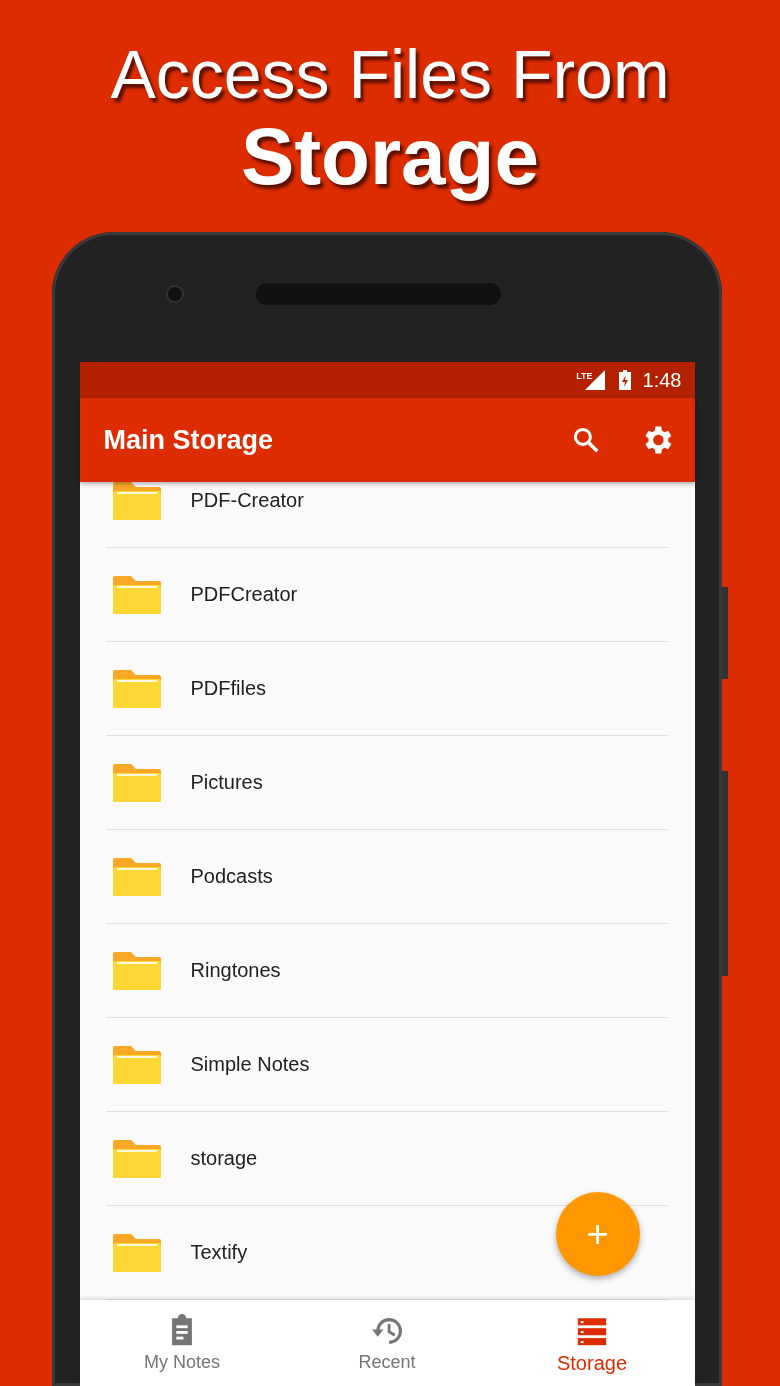  Describe the element at coordinates (219, 1252) in the screenshot. I see `folder-name: Textify` at that location.